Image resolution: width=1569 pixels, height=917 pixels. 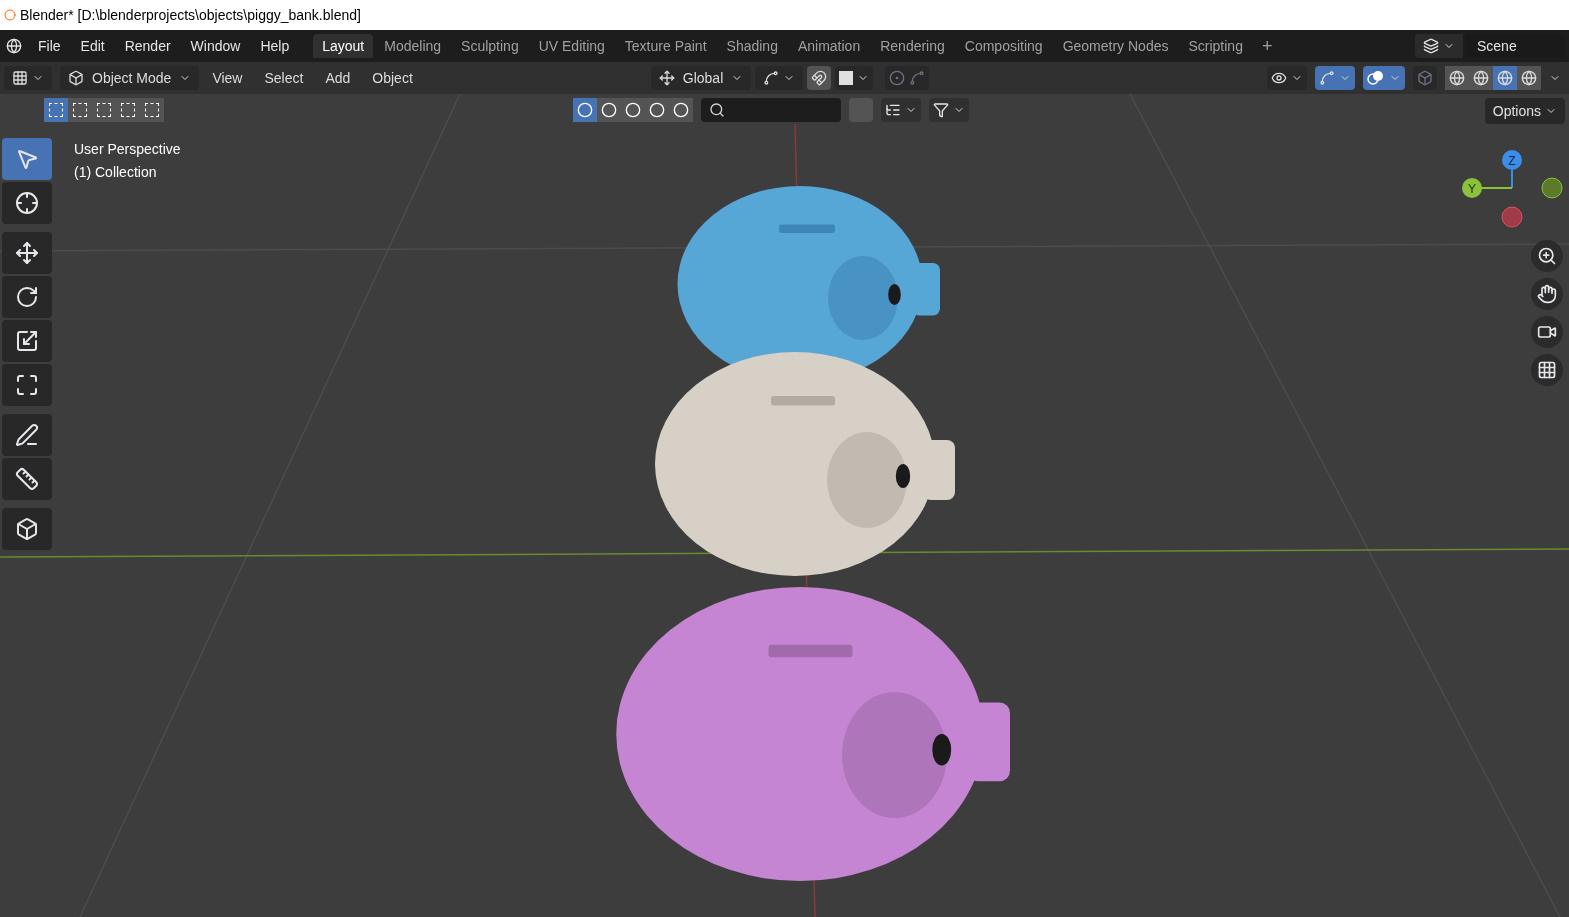 I want to click on xray-icon, so click(x=1425, y=78).